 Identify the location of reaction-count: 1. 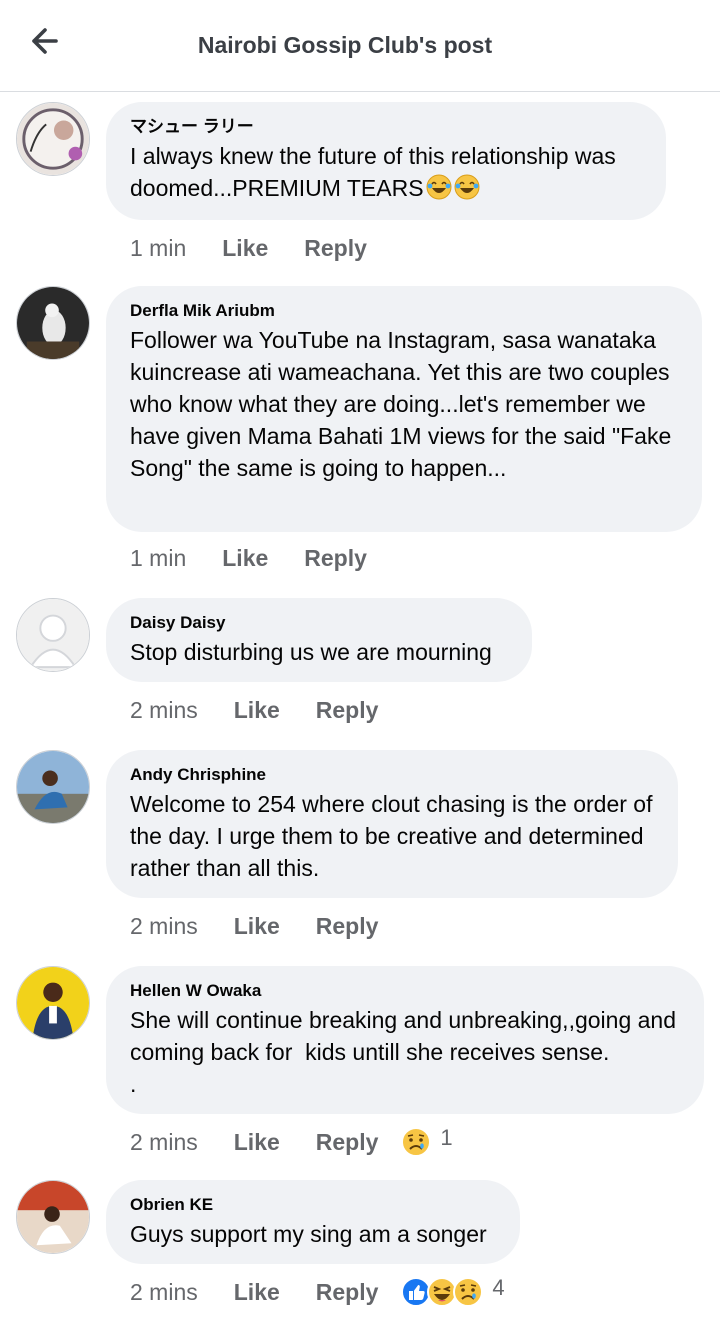
(446, 1137).